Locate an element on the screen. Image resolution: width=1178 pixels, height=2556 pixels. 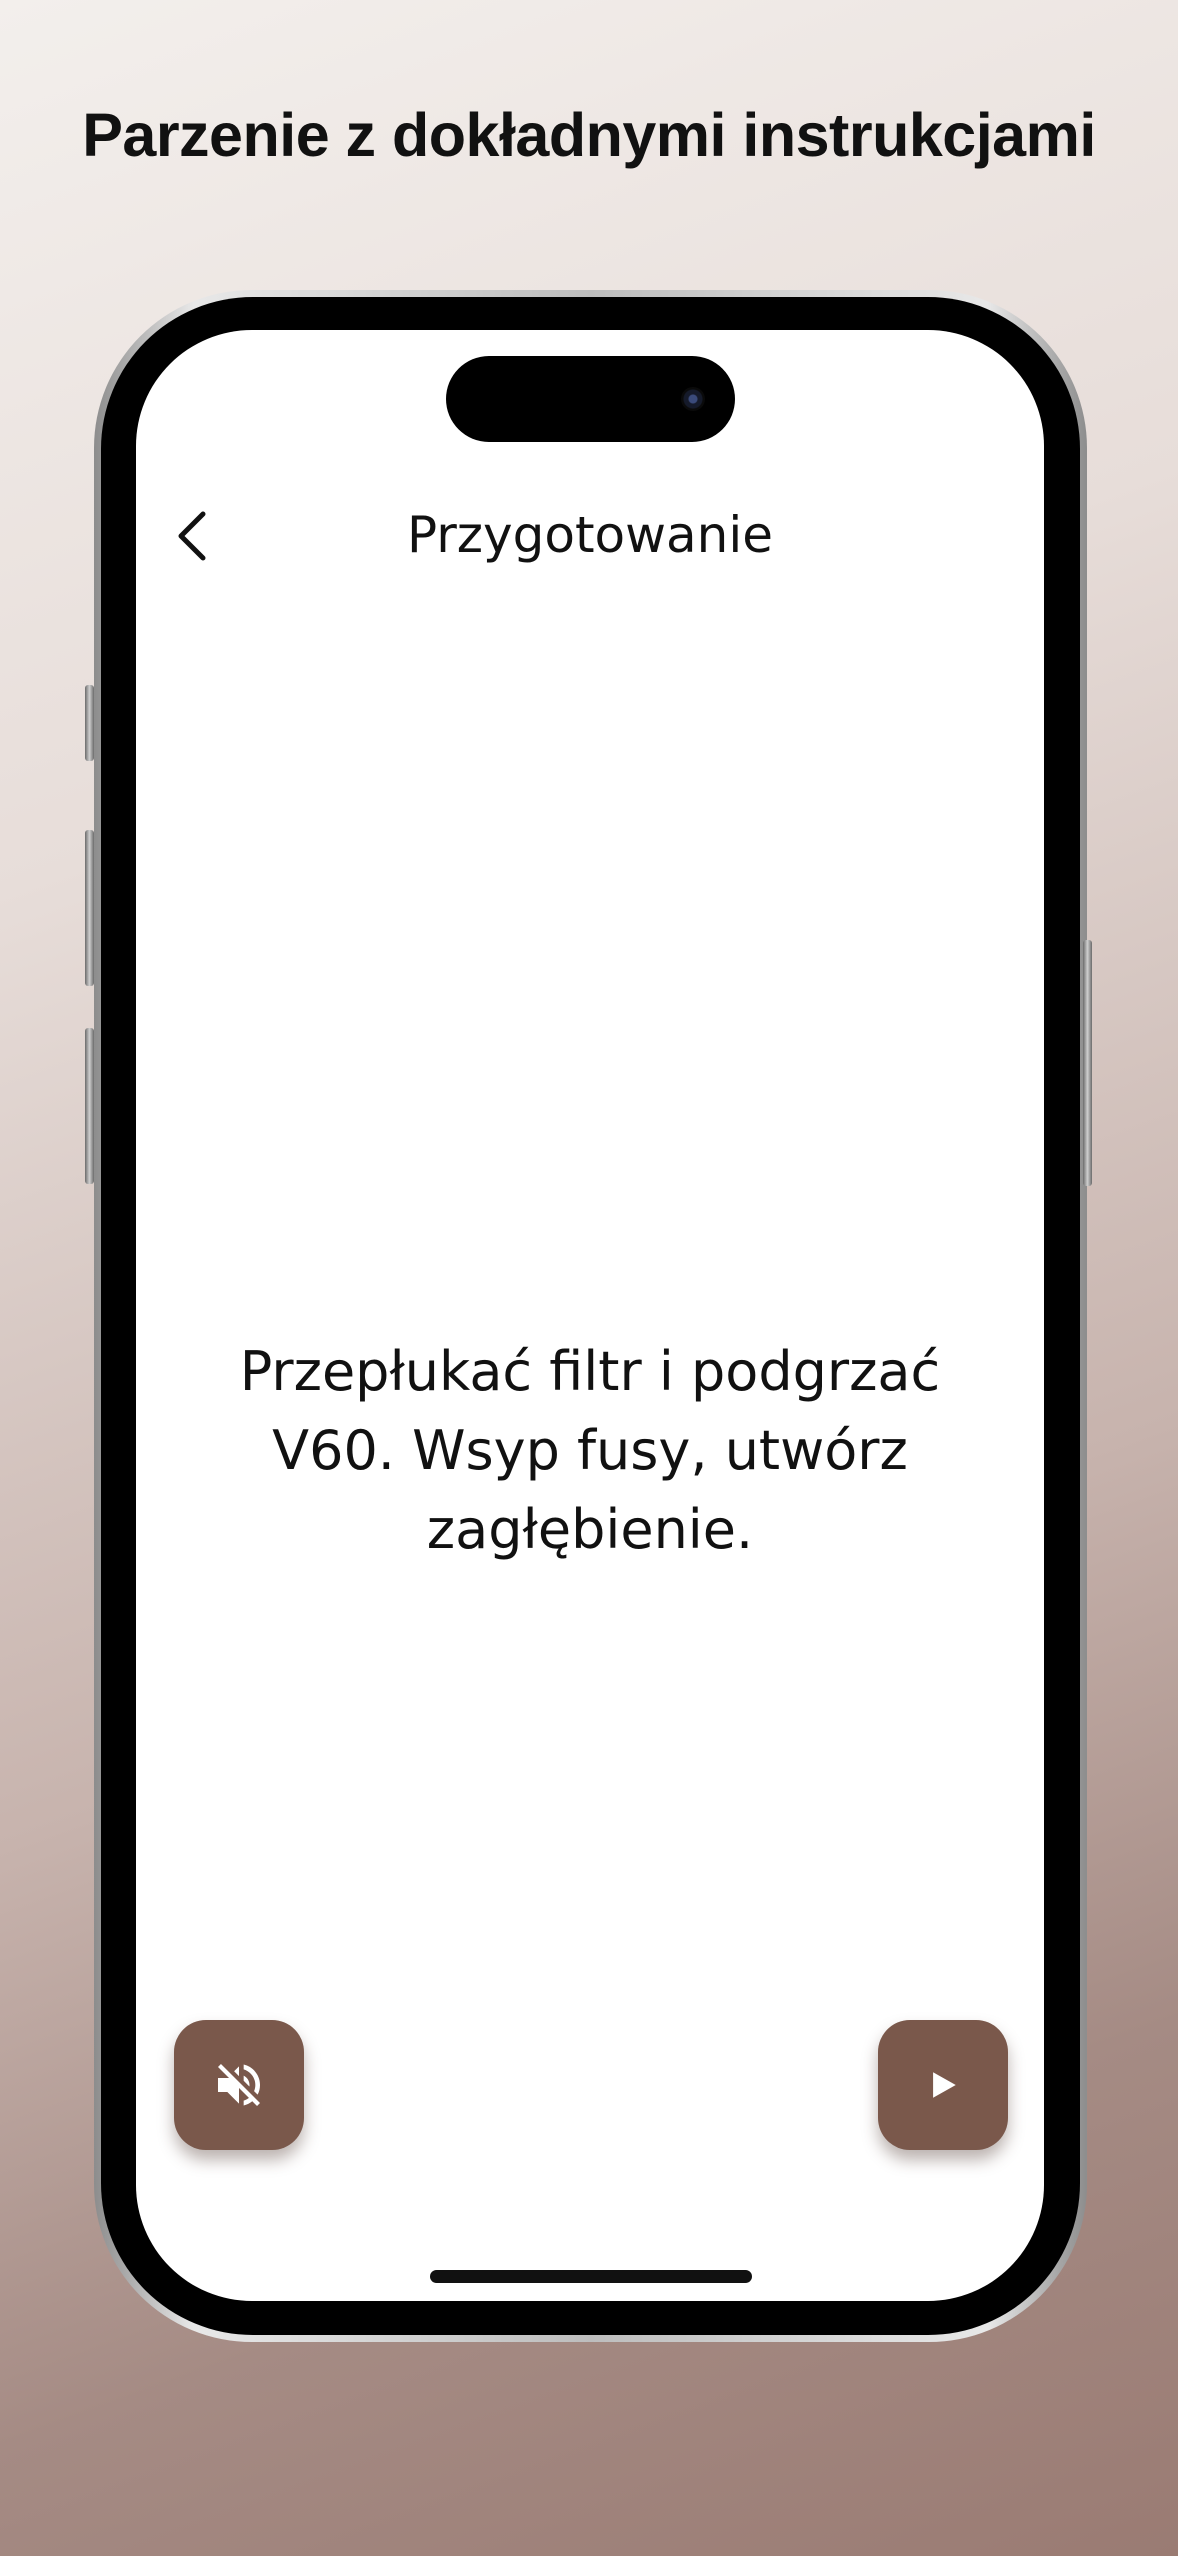
play-icon is located at coordinates (944, 2085).